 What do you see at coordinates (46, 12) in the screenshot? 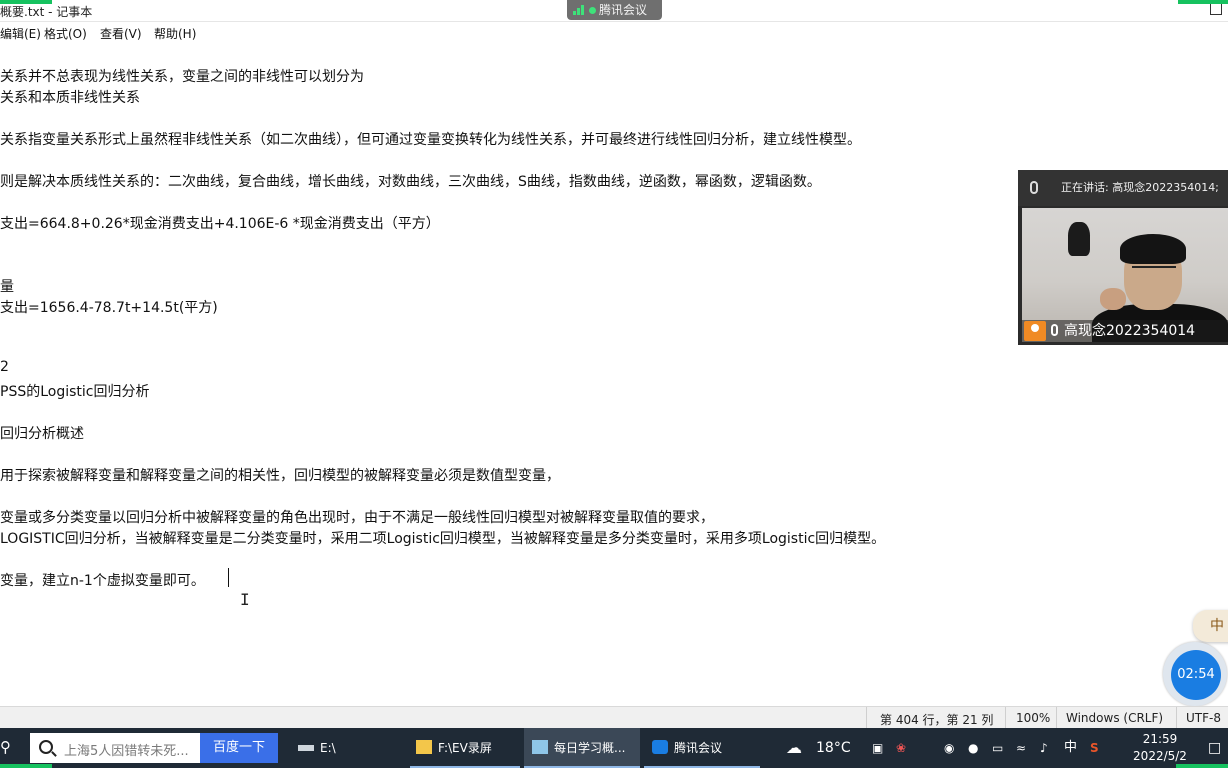
I see `window-title: 概要.txt - 记事本` at bounding box center [46, 12].